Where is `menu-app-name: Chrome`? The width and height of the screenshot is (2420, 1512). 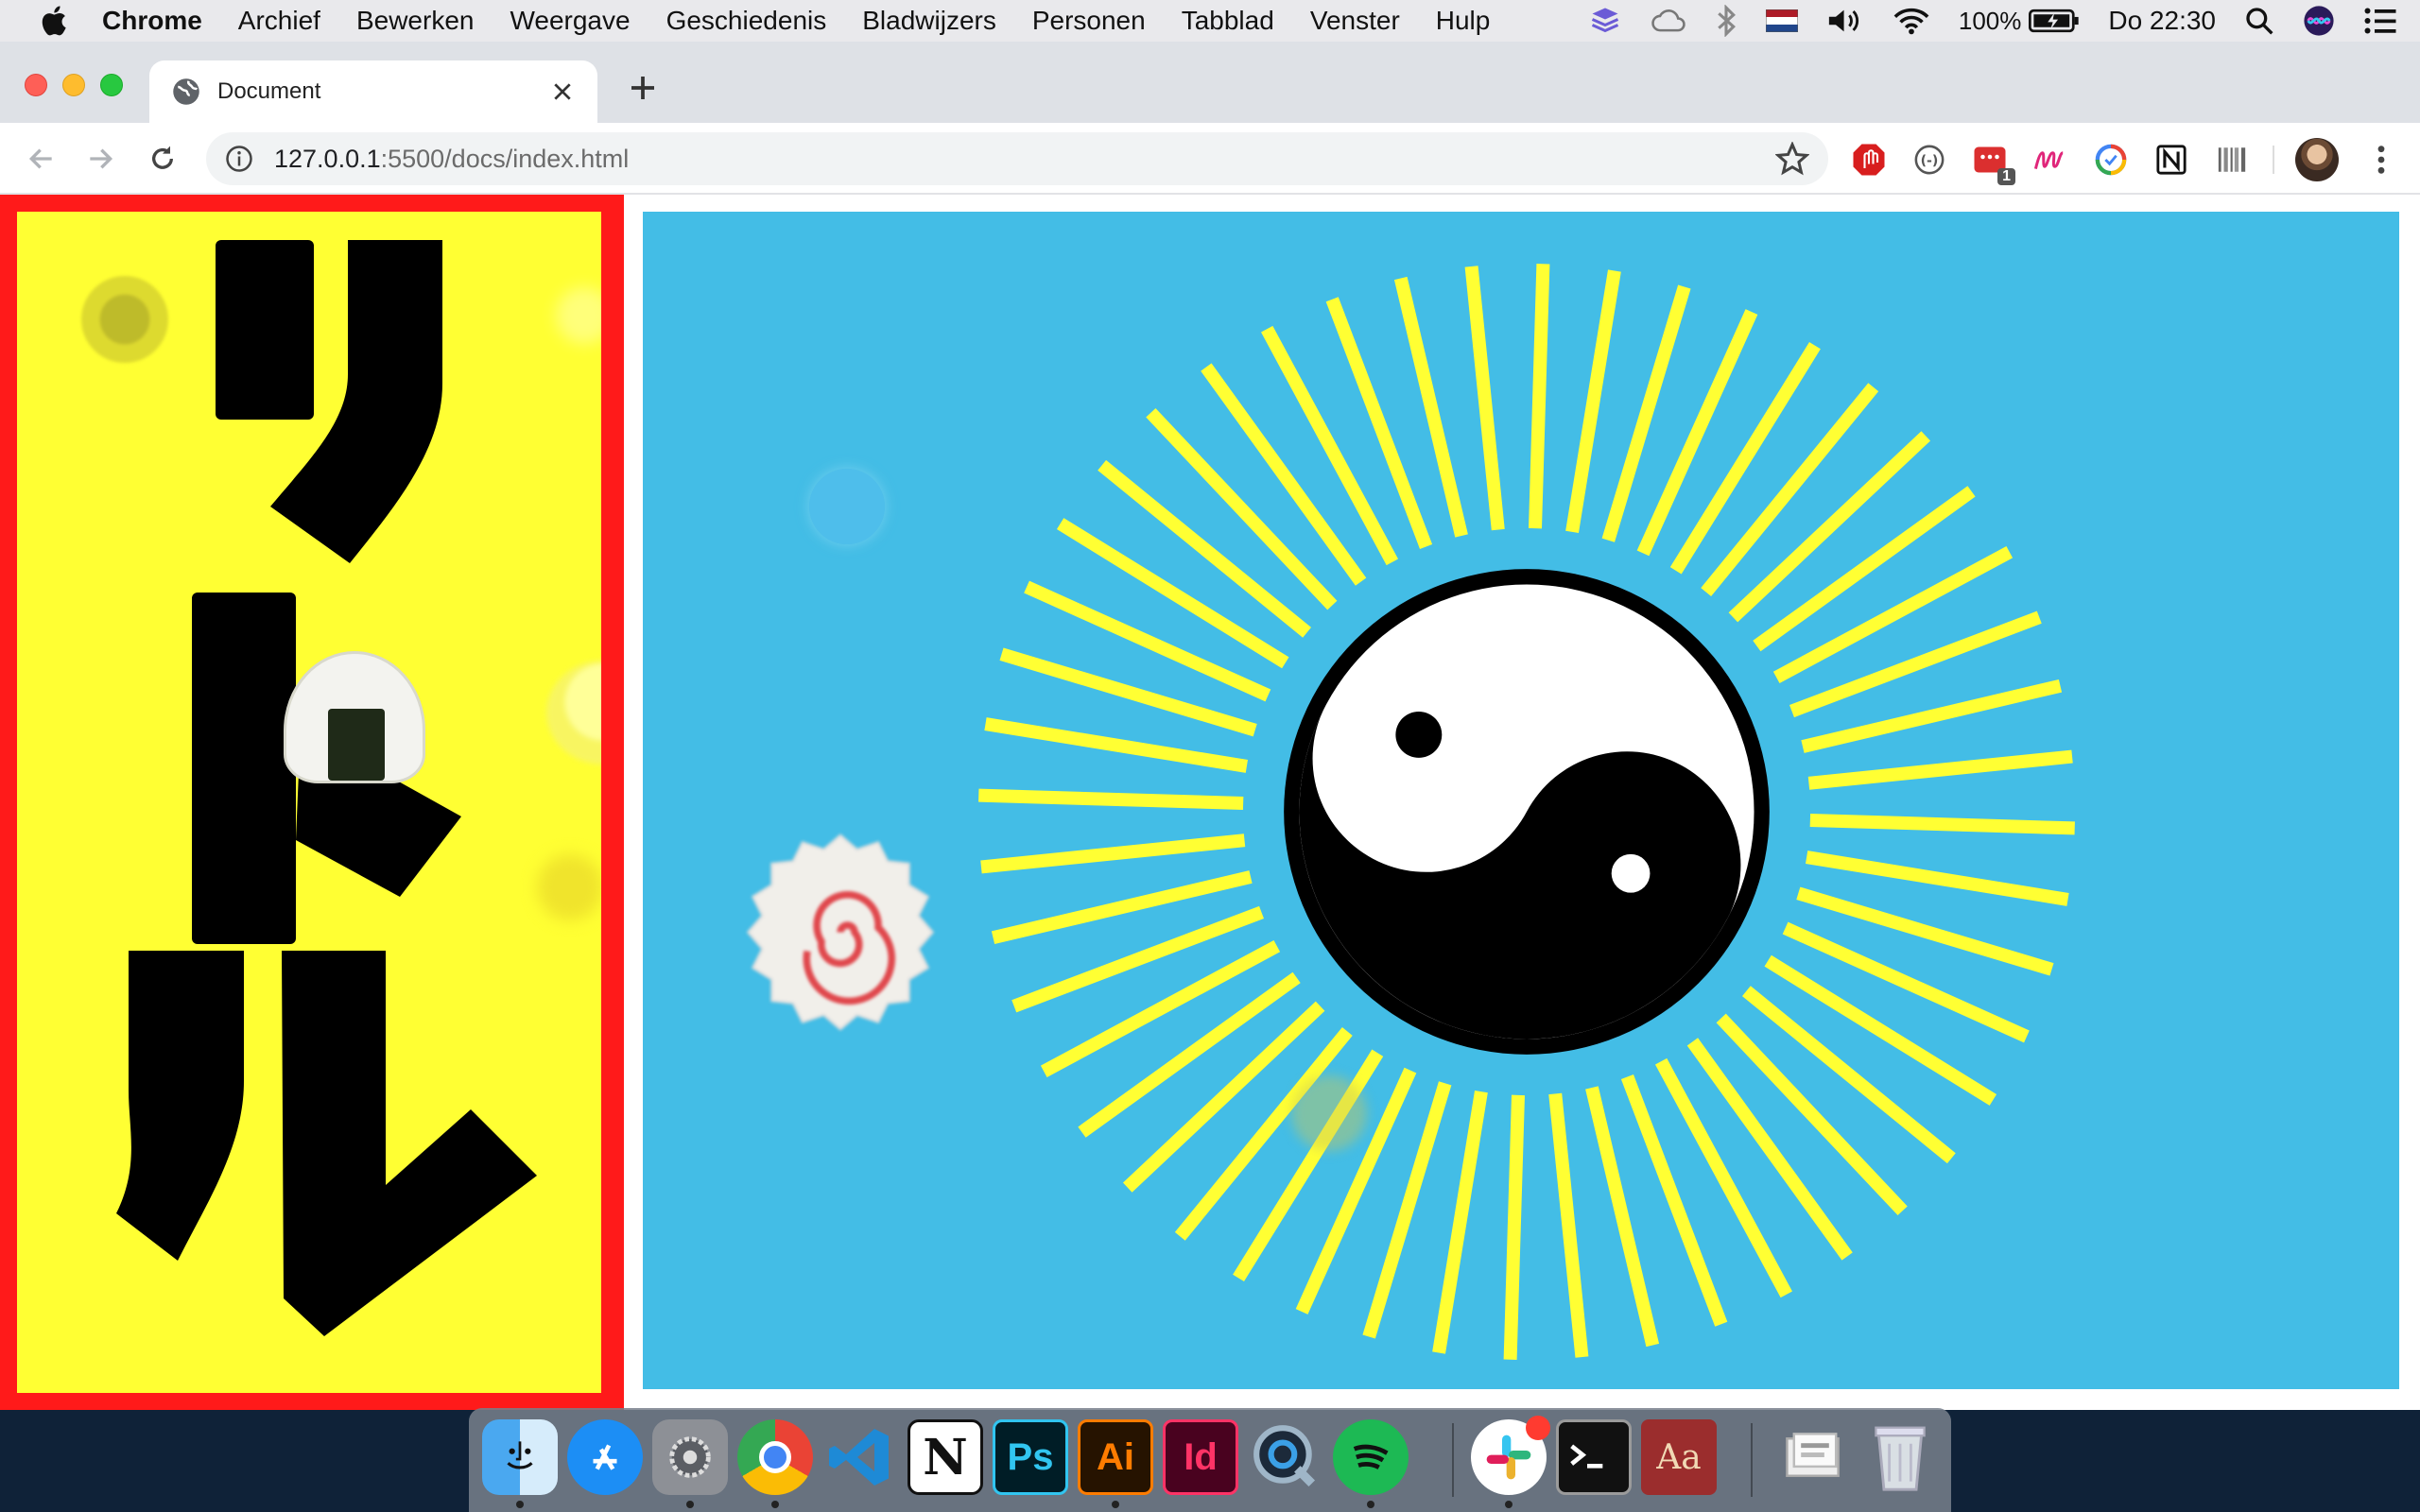
menu-app-name: Chrome is located at coordinates (152, 21).